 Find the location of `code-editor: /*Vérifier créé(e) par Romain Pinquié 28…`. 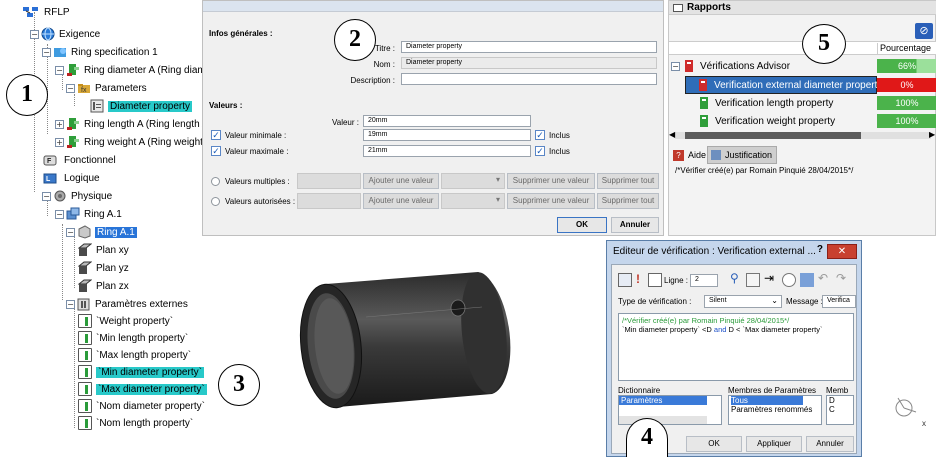

code-editor: /*Vérifier créé(e) par Romain Pinquié 28… is located at coordinates (736, 347).